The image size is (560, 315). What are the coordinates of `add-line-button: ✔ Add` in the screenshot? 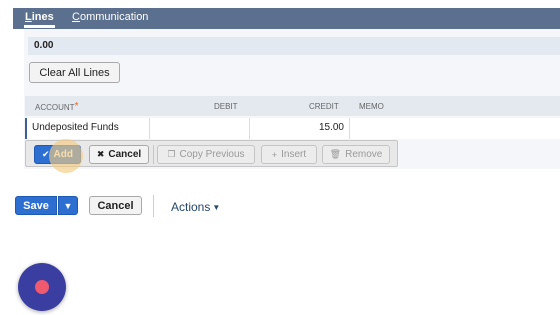 It's located at (57, 154).